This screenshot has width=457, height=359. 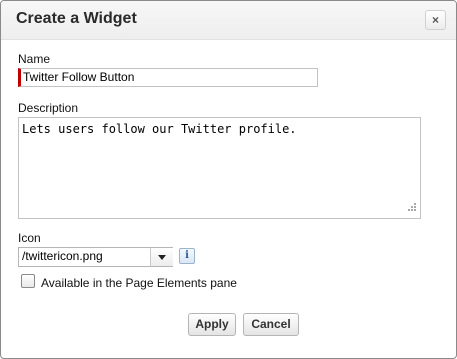 I want to click on icon-label: Icon, so click(x=29, y=238).